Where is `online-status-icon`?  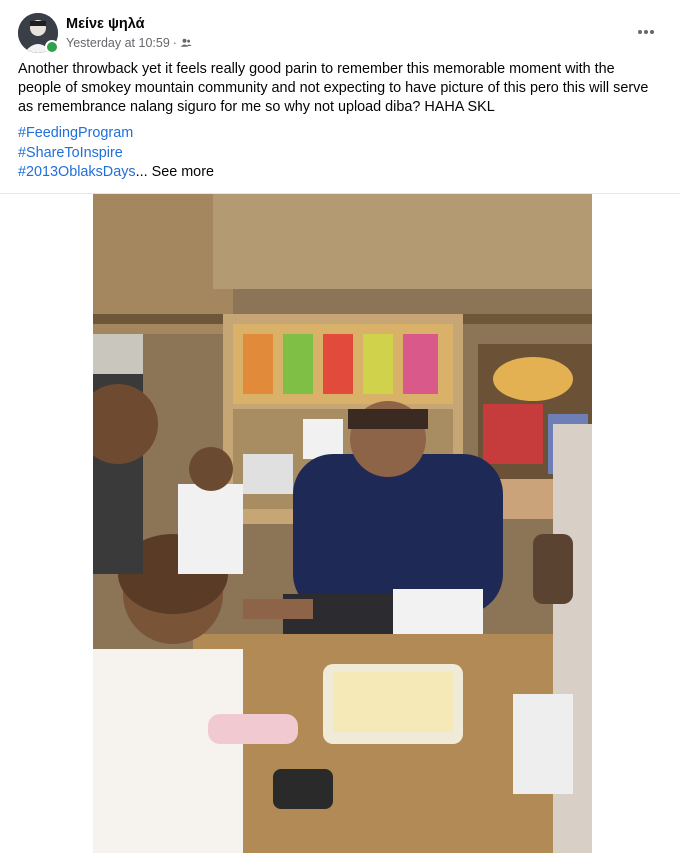
online-status-icon is located at coordinates (52, 47).